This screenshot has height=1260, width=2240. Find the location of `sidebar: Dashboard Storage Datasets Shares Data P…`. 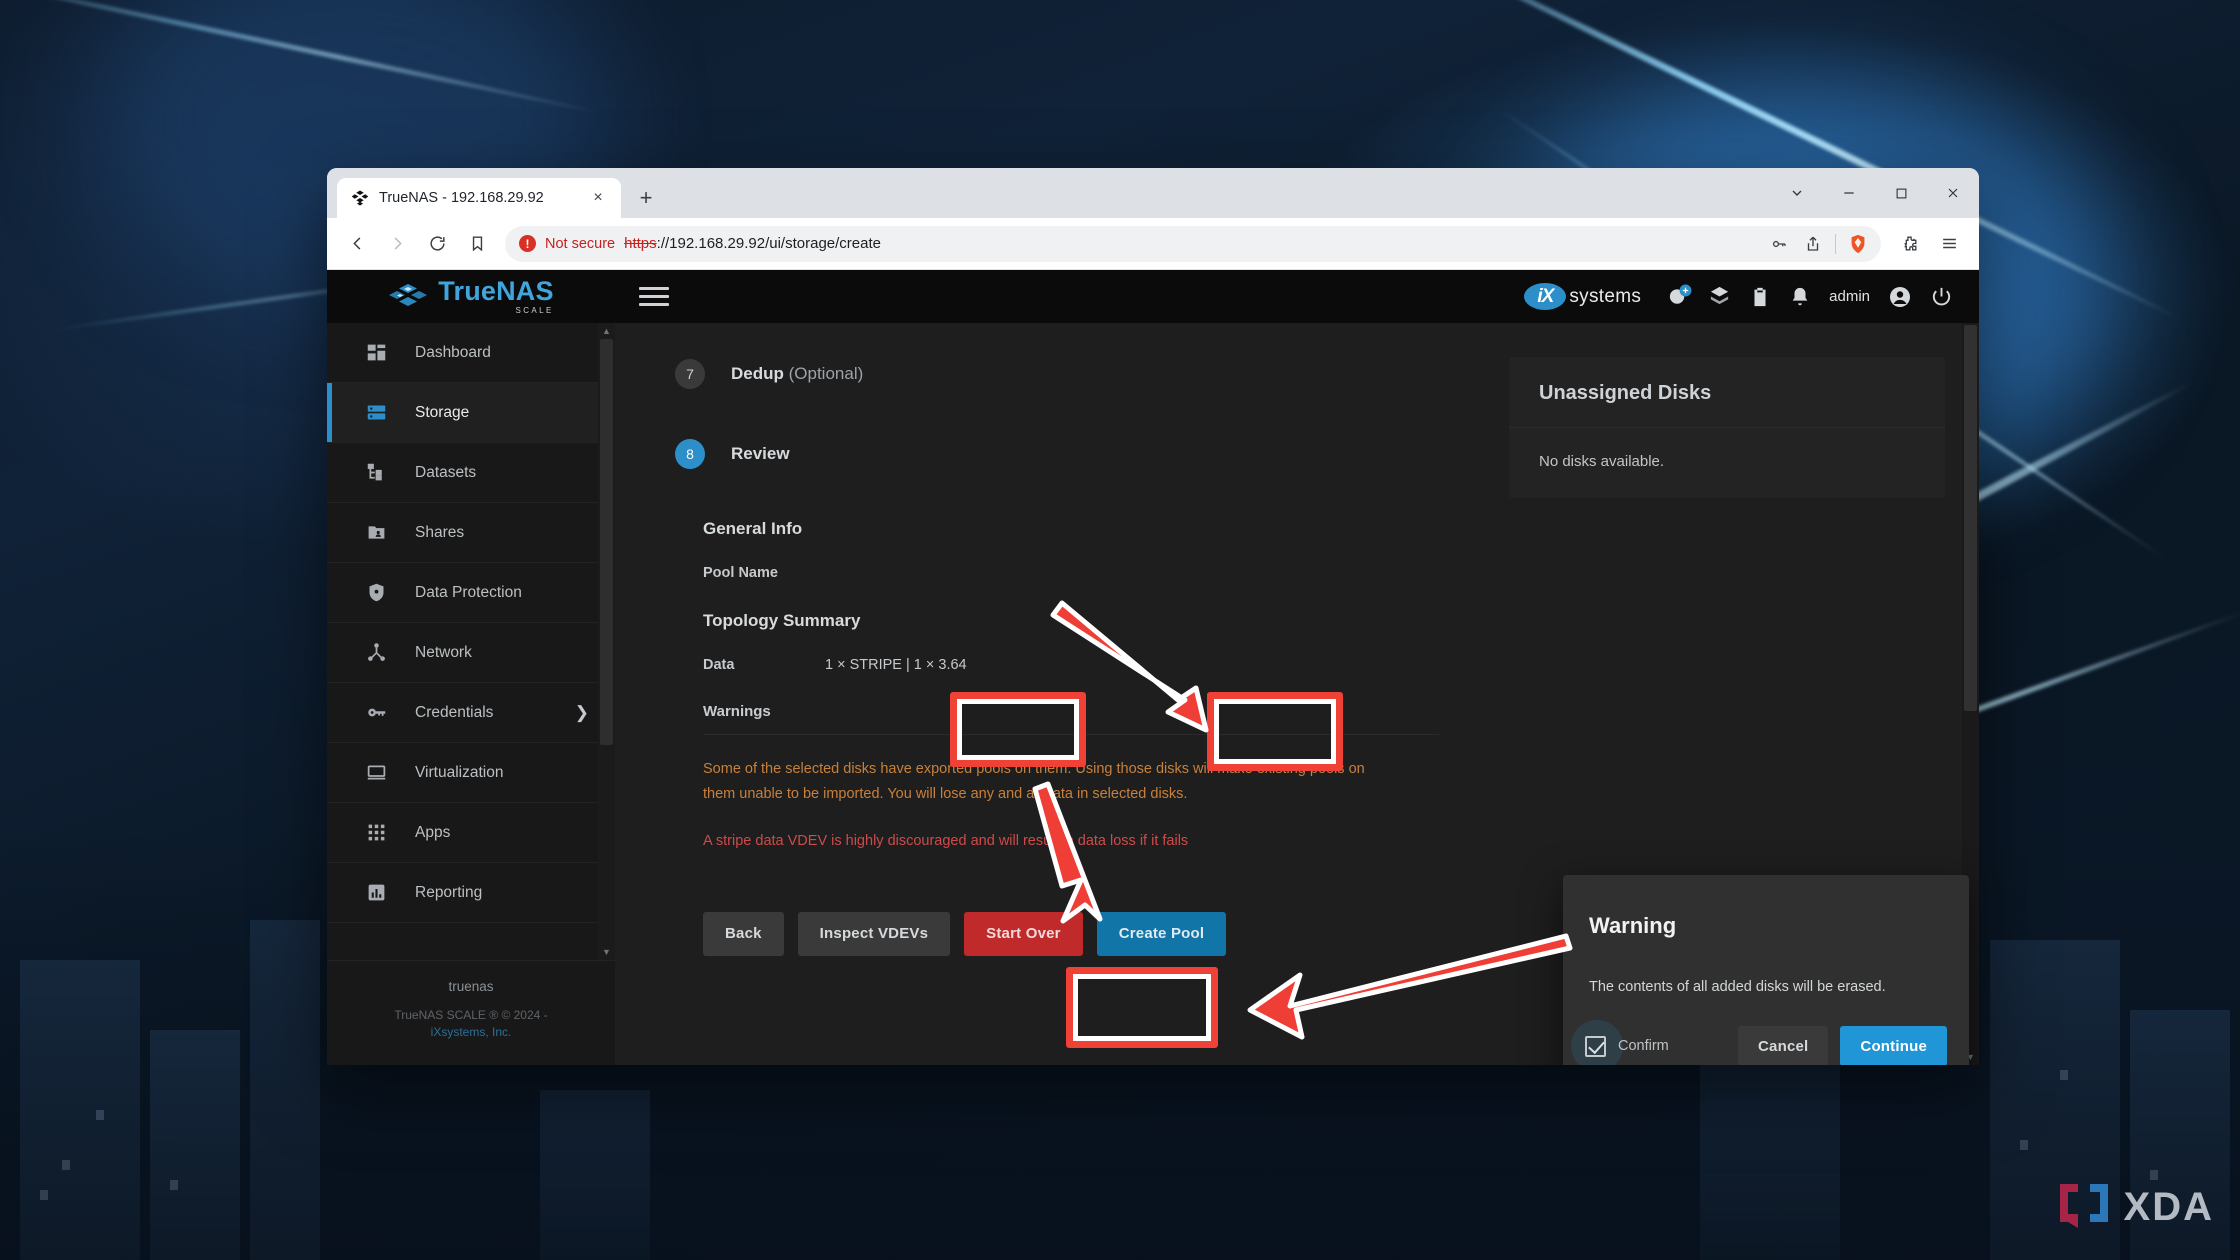

sidebar: Dashboard Storage Datasets Shares Data P… is located at coordinates (471, 694).